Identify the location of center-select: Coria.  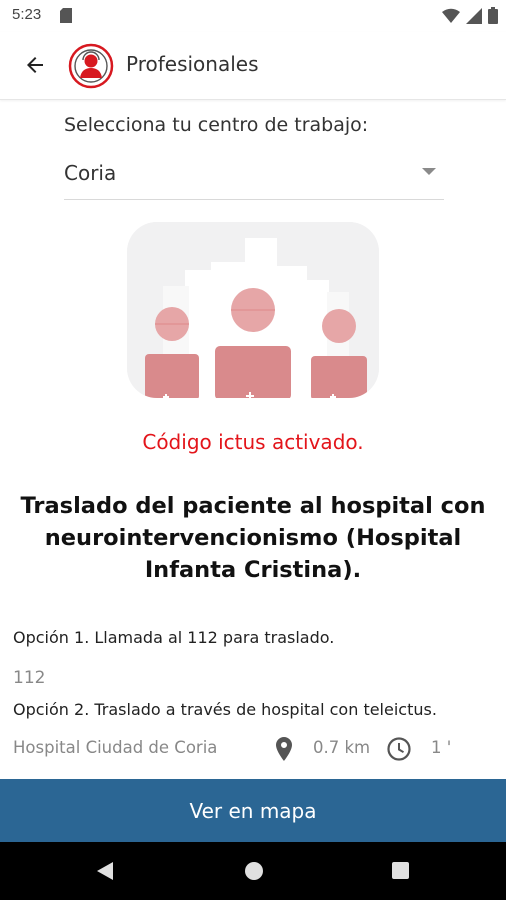
(254, 175).